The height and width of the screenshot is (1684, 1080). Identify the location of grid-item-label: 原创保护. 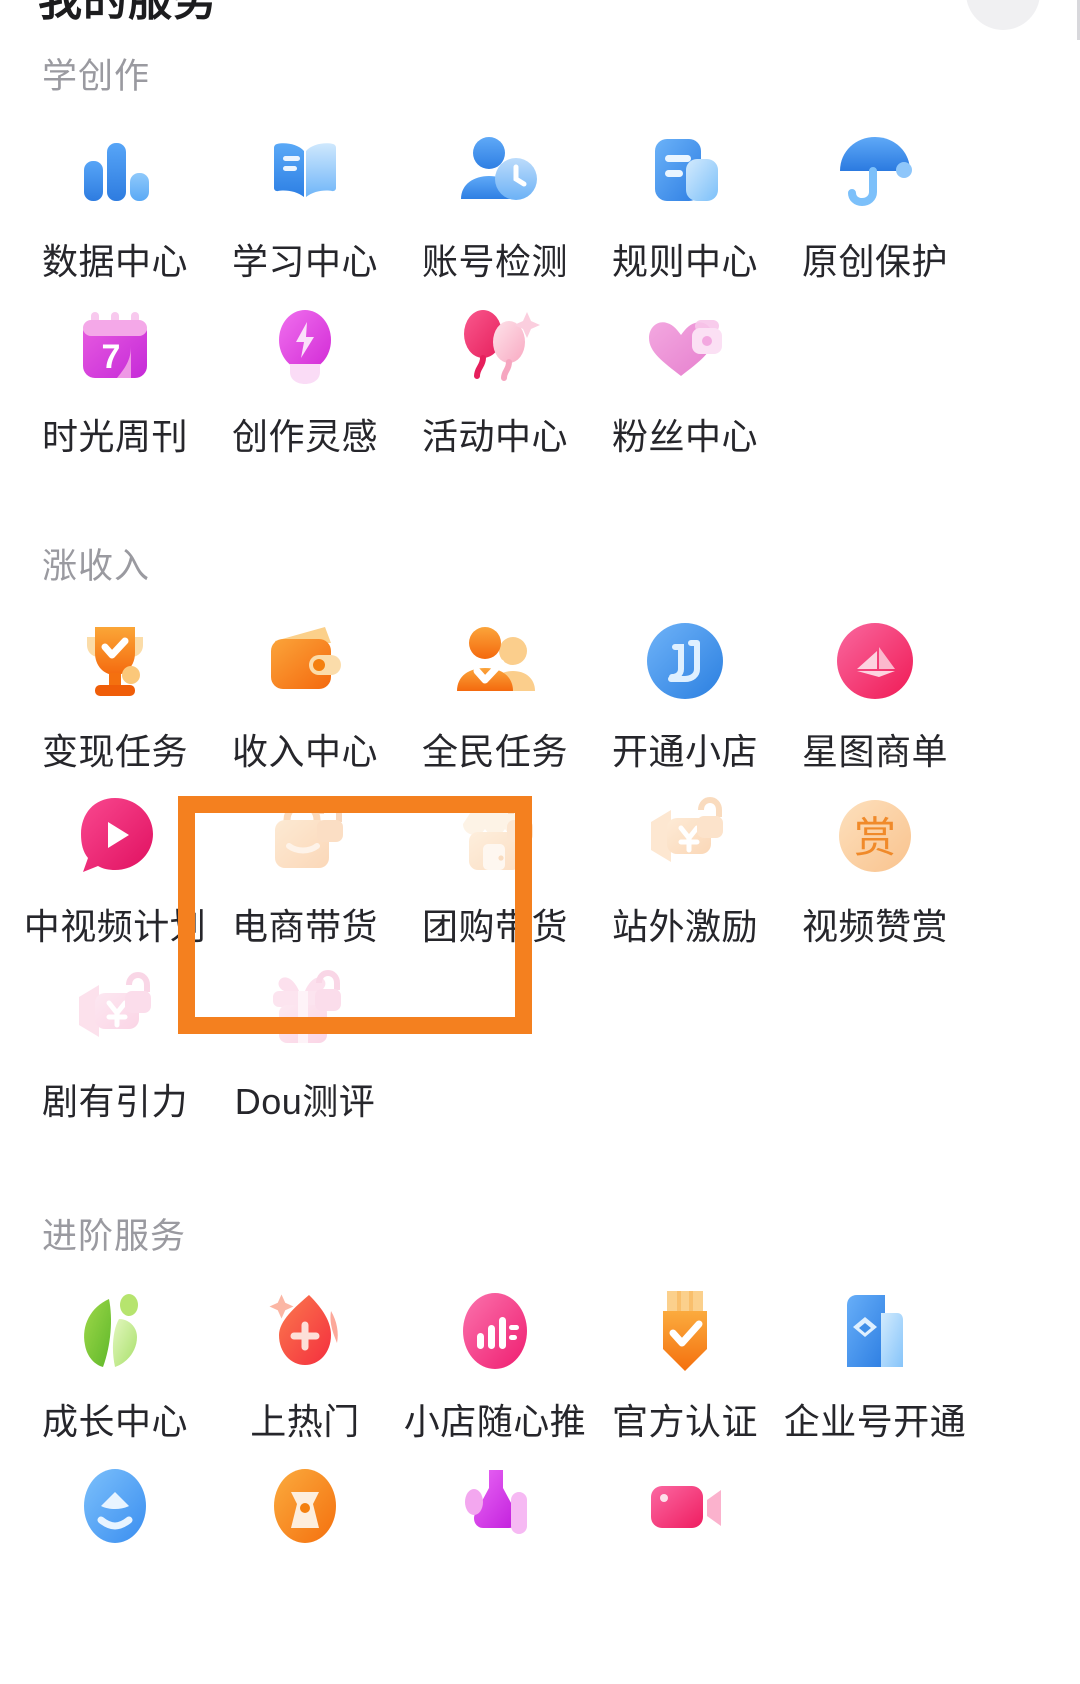
(874, 261).